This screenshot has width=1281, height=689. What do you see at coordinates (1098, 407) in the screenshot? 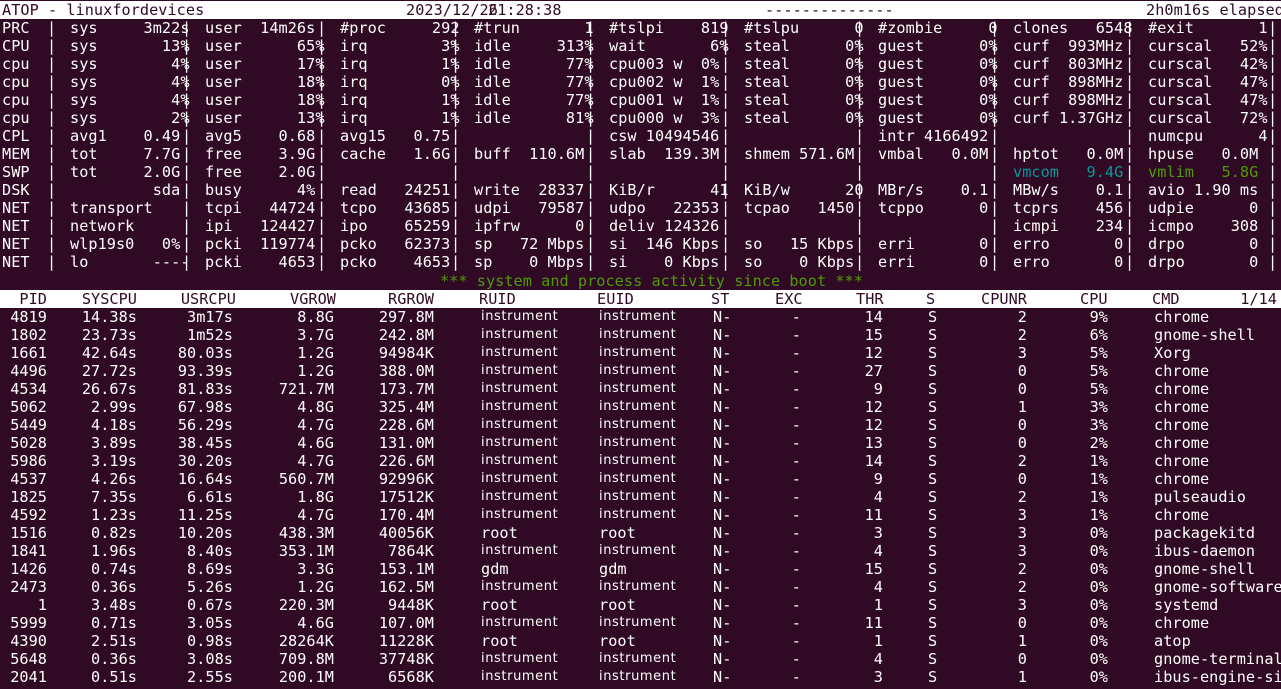
I see `cell-cpu: 3%` at bounding box center [1098, 407].